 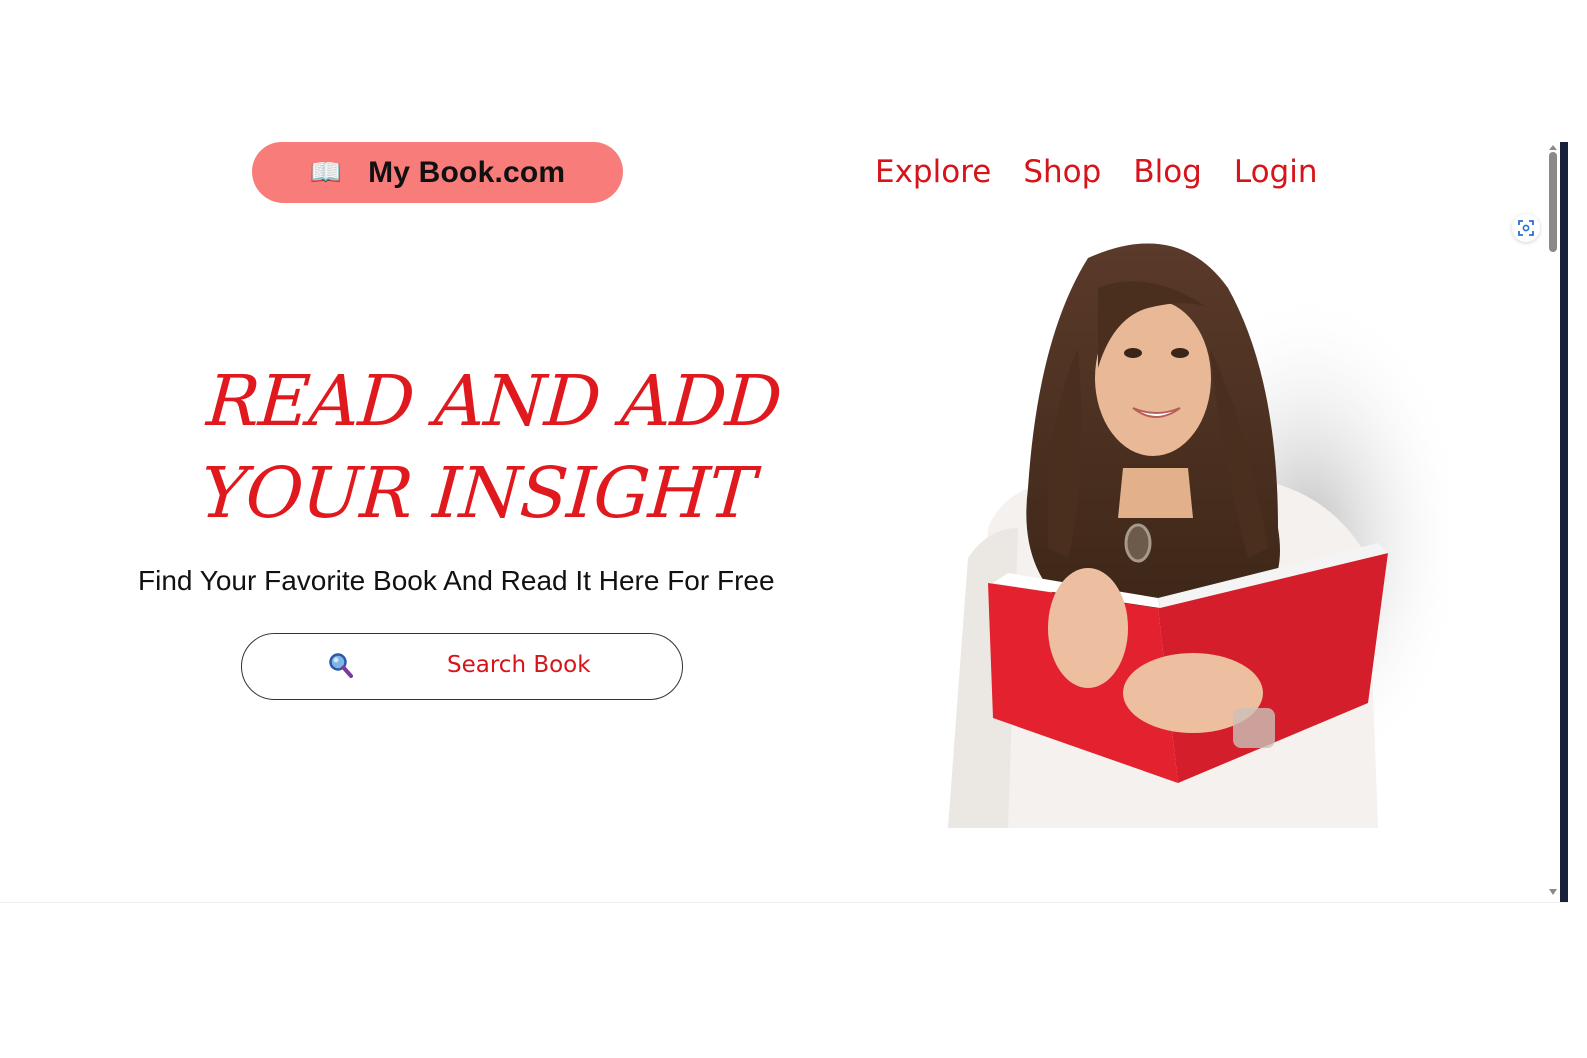 What do you see at coordinates (1062, 172) in the screenshot?
I see `nav-shop: Shop` at bounding box center [1062, 172].